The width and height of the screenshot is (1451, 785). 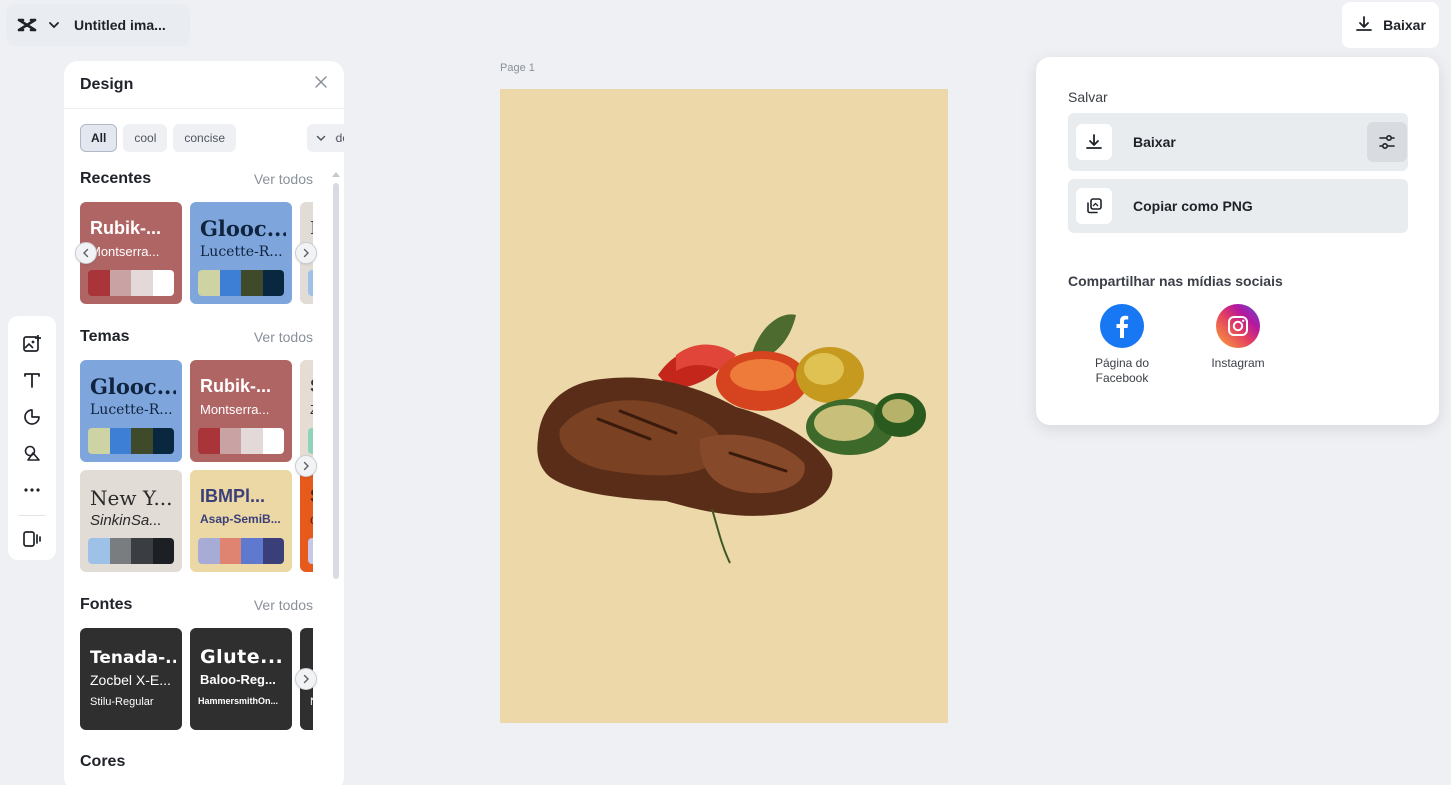 I want to click on share-instagram: Instagram, so click(x=1238, y=337).